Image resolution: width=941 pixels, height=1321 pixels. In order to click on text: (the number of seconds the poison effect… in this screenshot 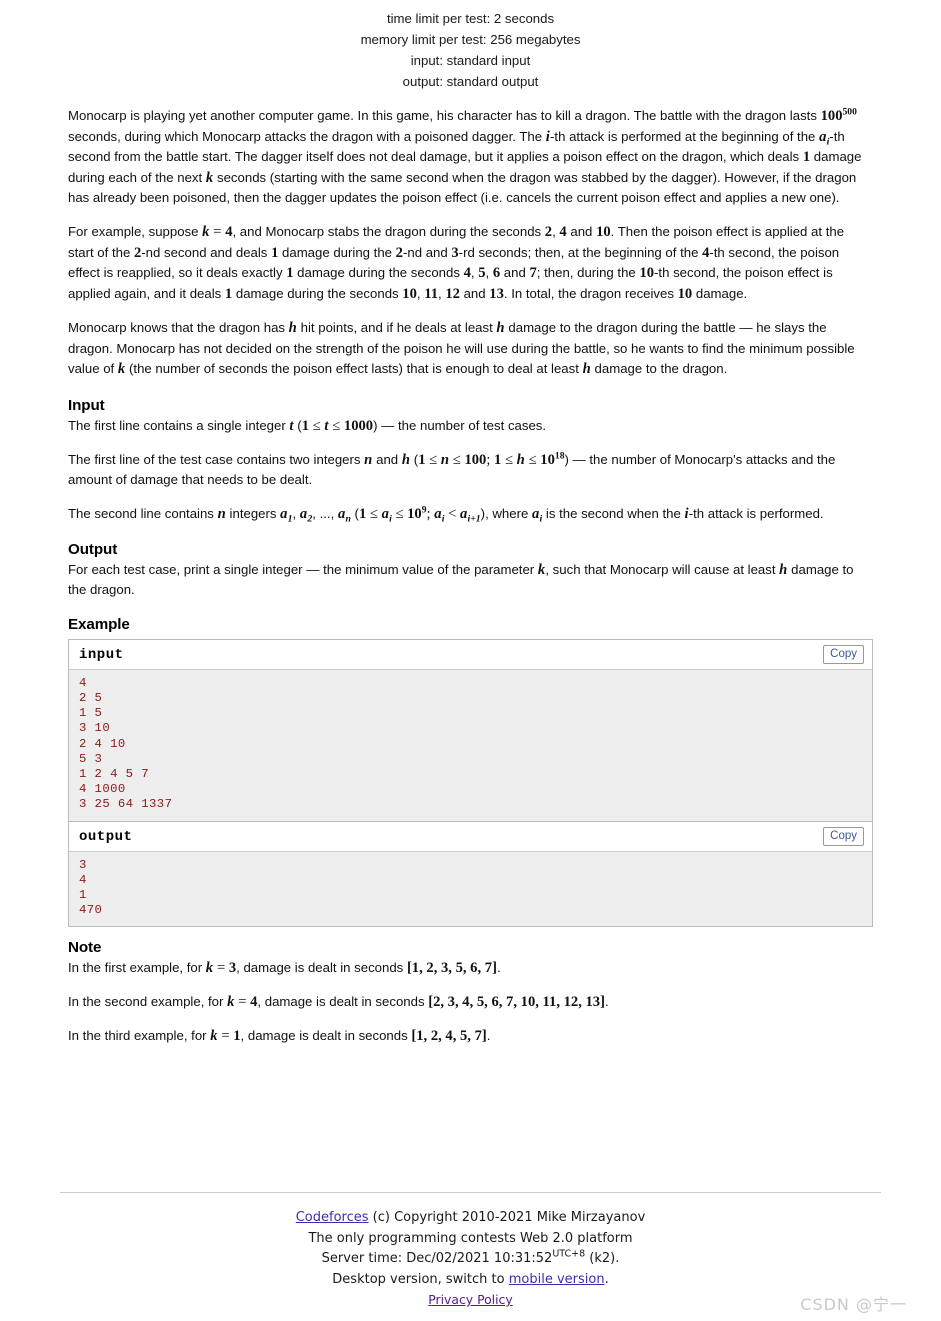, I will do `click(354, 368)`.